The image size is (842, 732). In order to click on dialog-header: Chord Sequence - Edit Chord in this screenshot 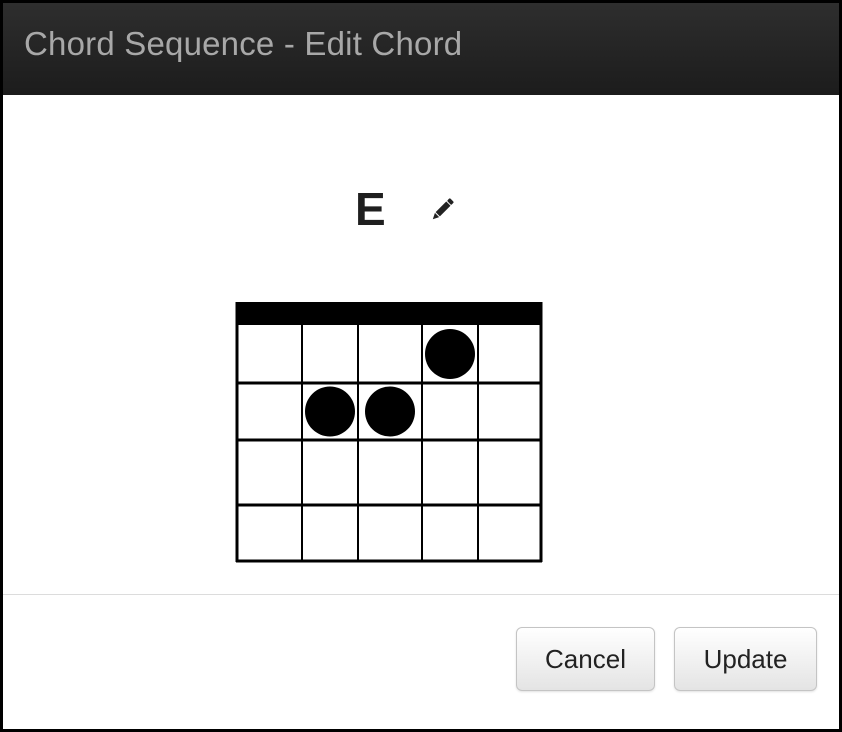, I will do `click(421, 49)`.